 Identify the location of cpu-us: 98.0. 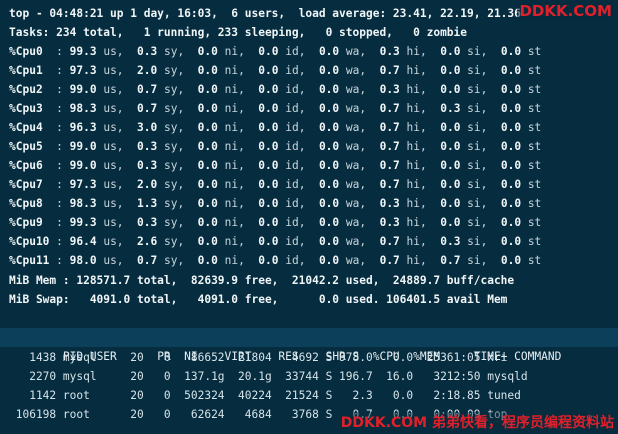
(83, 260).